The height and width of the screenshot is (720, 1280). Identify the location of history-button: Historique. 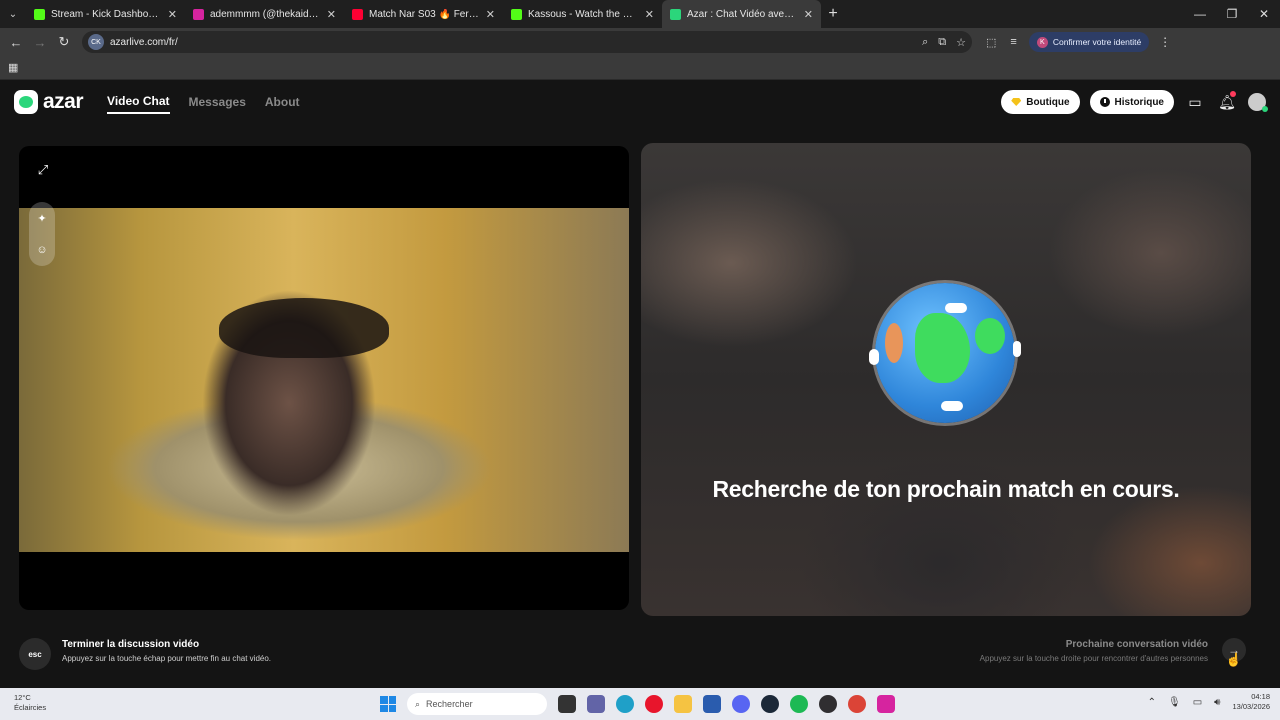
(1131, 102).